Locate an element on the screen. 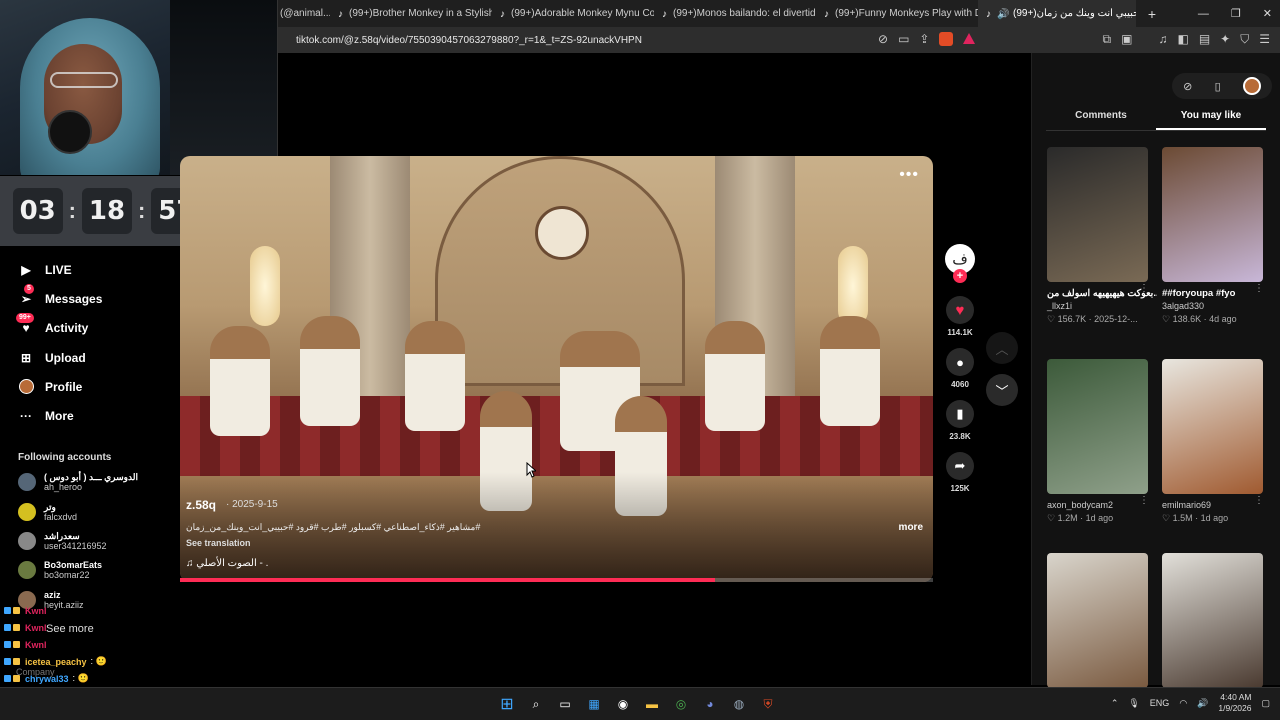 This screenshot has width=1280, height=720. store-icon: ▦ is located at coordinates (594, 704).